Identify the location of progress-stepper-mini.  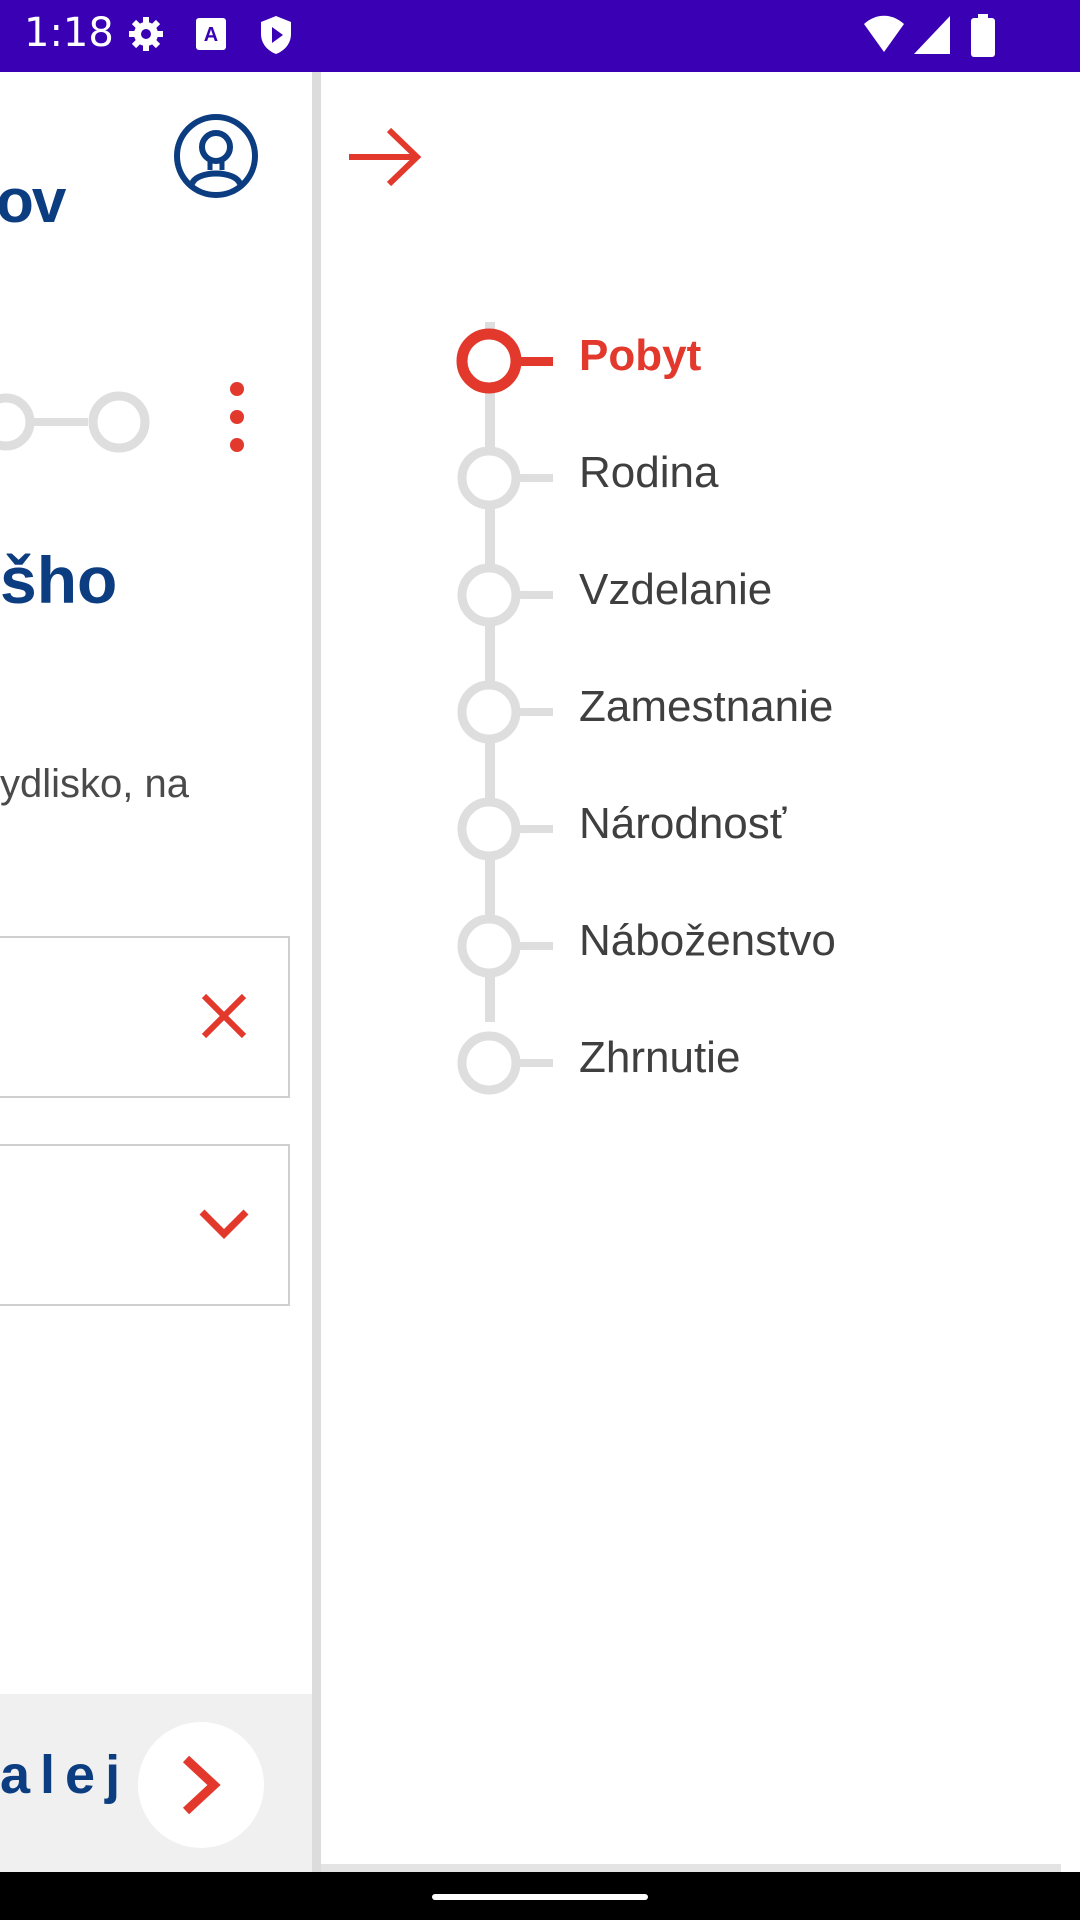
(80, 422).